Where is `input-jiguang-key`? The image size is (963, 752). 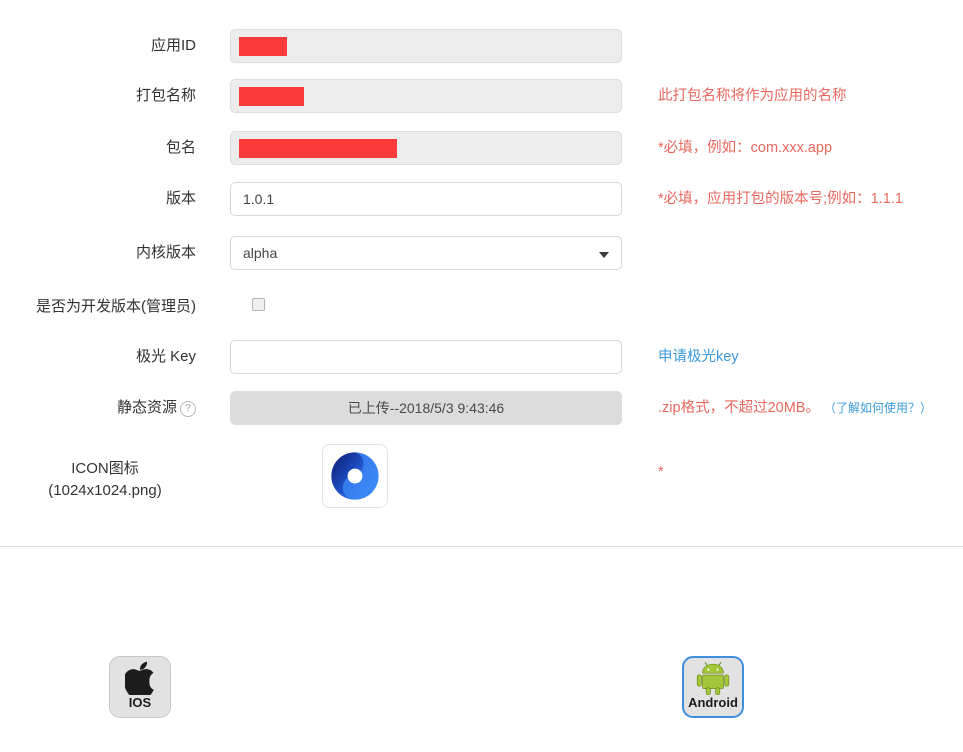
input-jiguang-key is located at coordinates (426, 357).